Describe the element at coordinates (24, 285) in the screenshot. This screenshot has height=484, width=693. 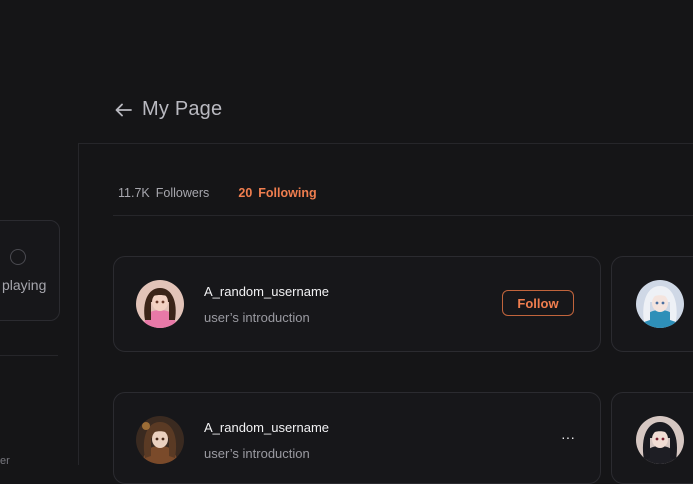
I see `sidebar-card-text: playing` at that location.